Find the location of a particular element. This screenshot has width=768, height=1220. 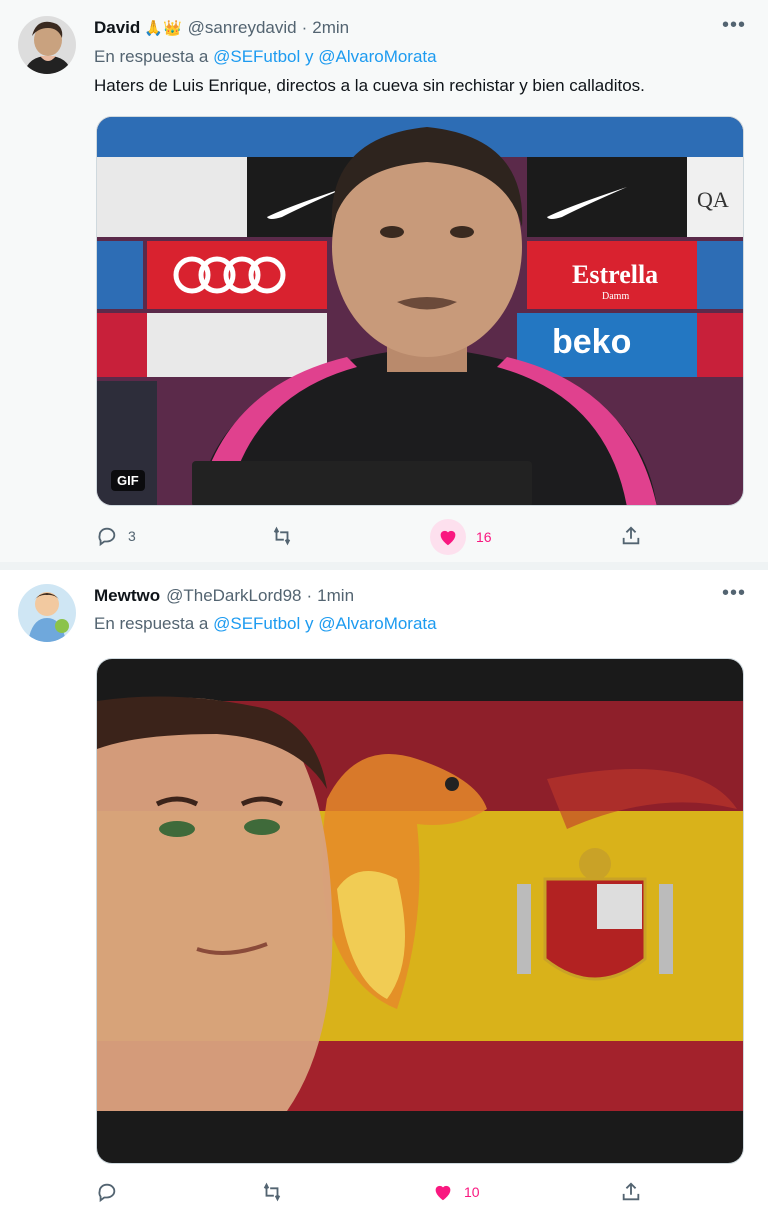

tweet-actions: 3 16 is located at coordinates (376, 537).